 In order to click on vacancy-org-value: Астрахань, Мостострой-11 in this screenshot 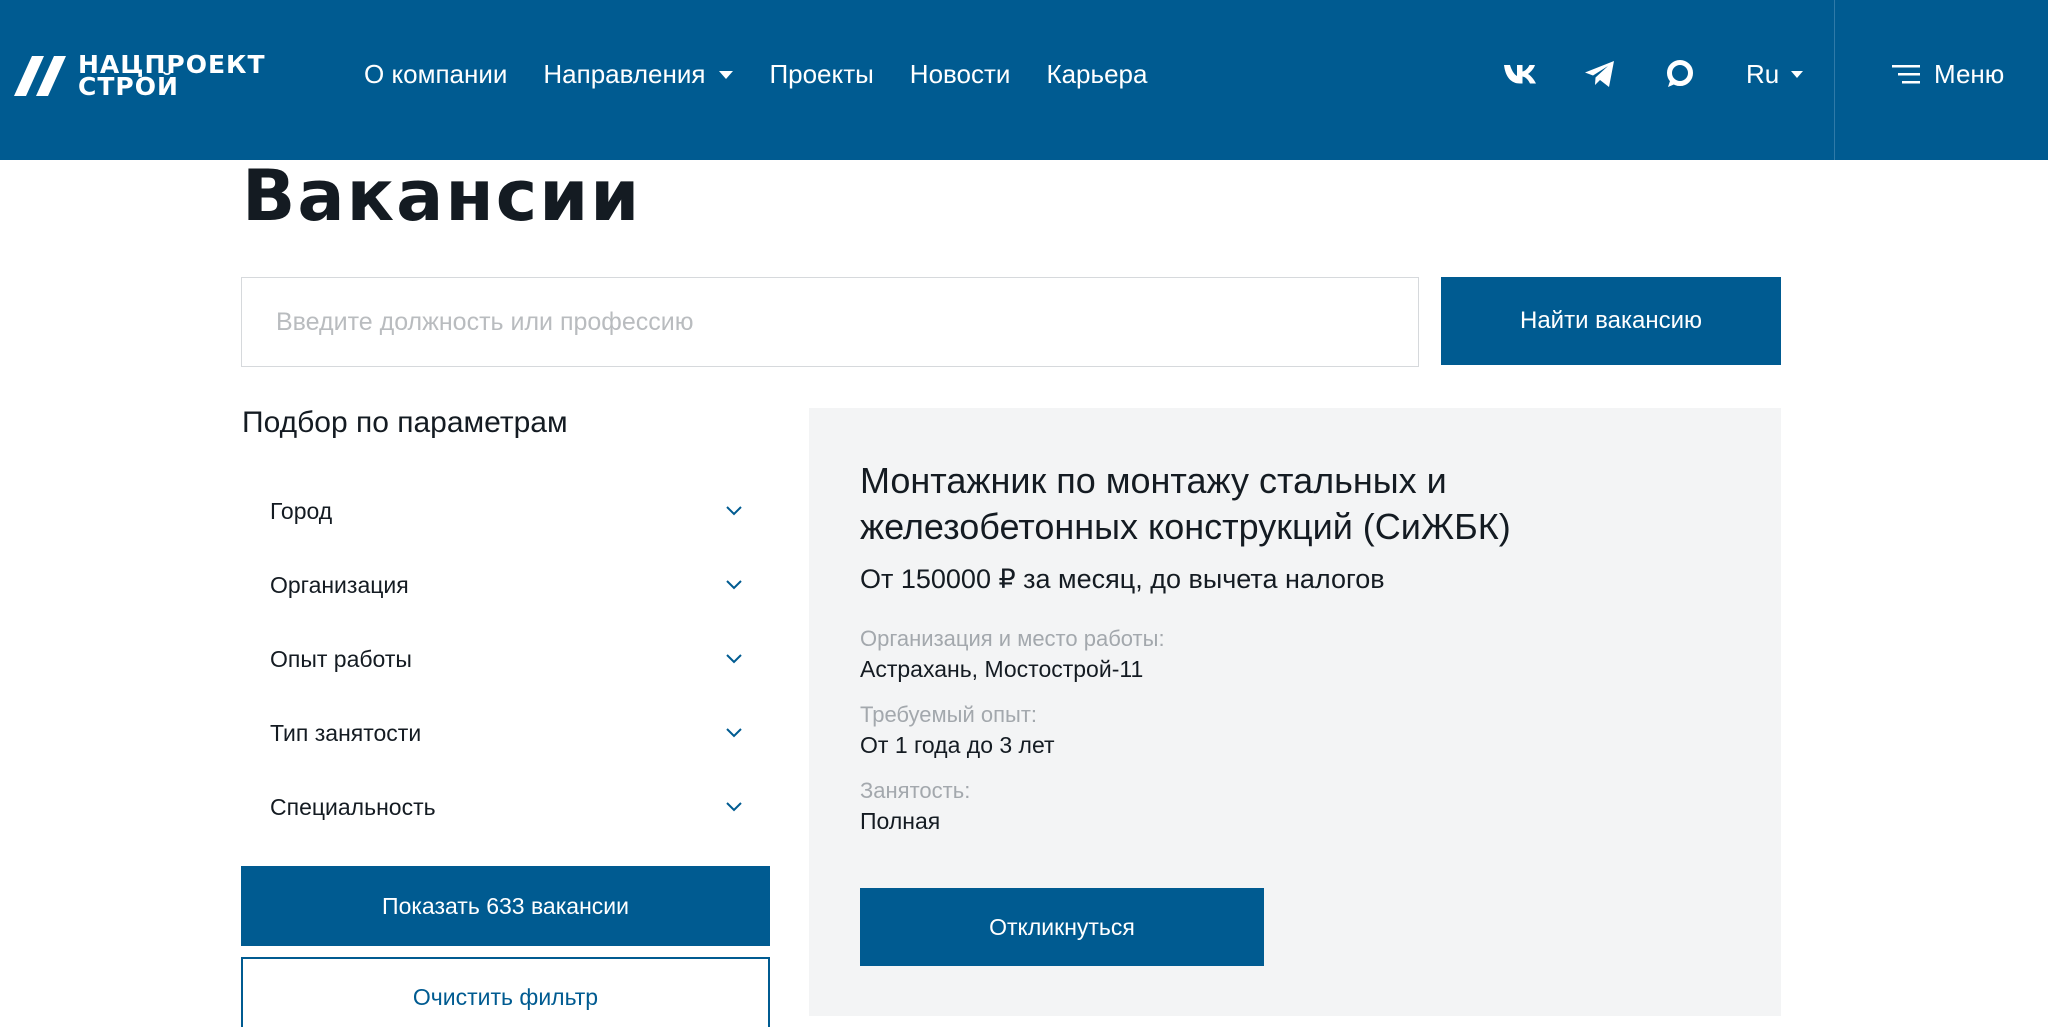, I will do `click(1002, 669)`.